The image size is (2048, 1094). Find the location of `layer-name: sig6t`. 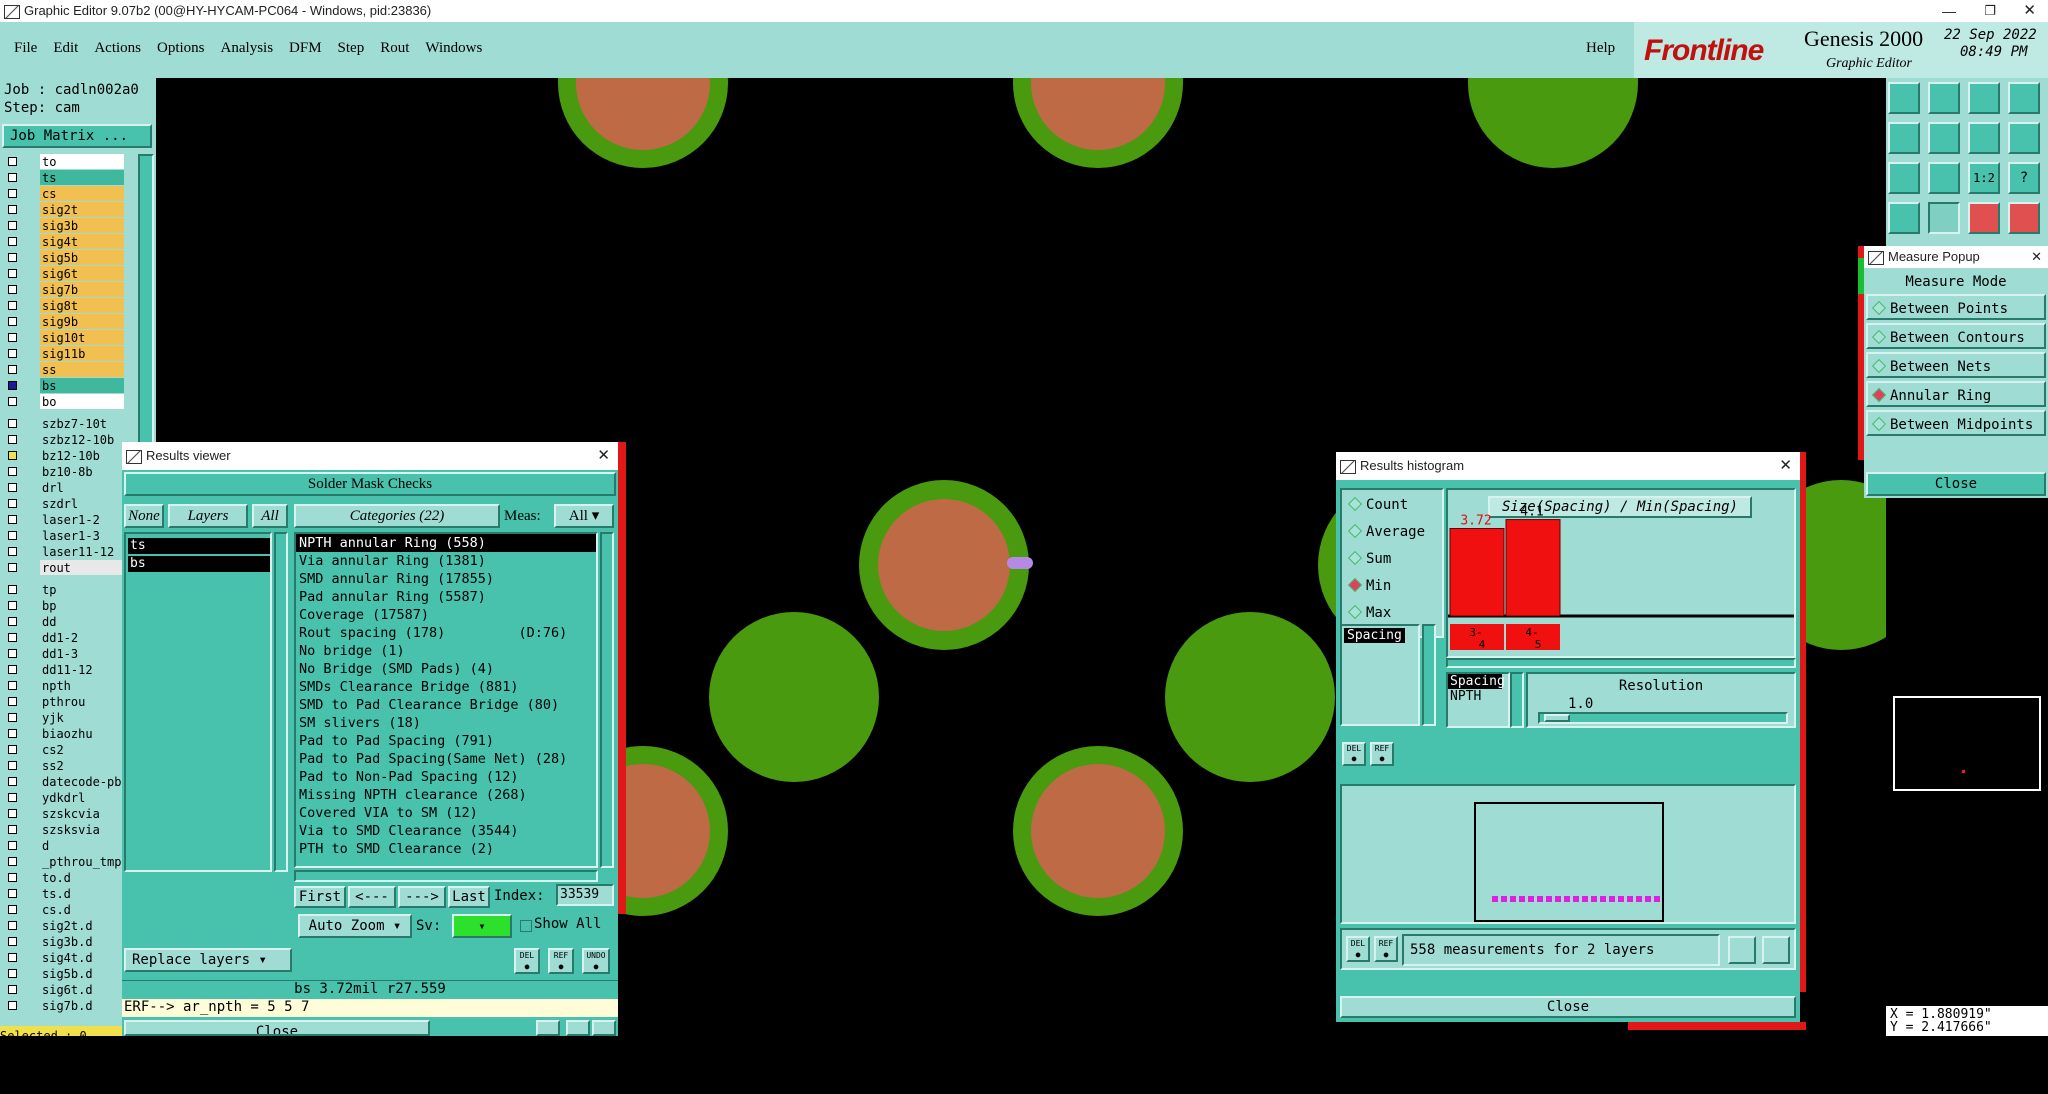

layer-name: sig6t is located at coordinates (82, 273).